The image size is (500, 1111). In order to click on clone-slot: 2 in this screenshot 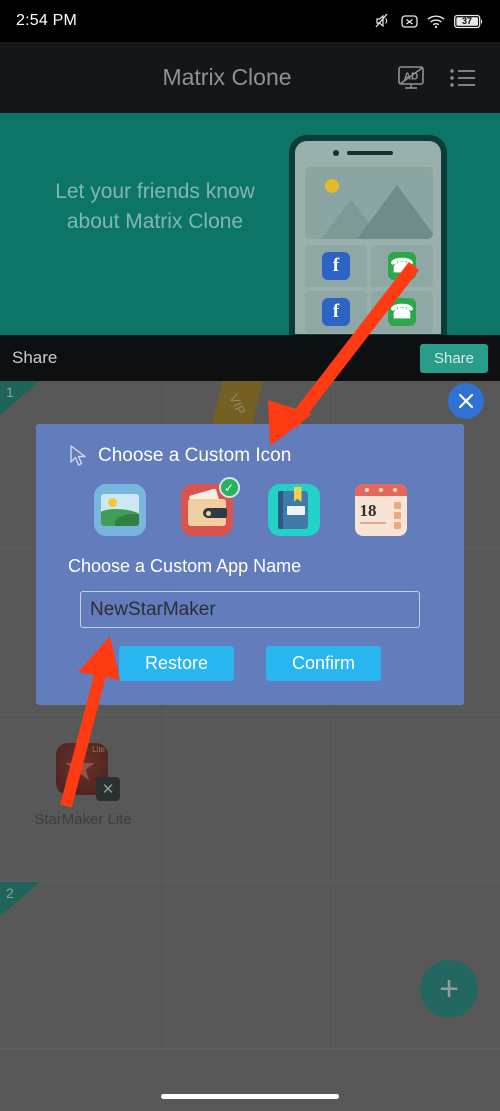, I will do `click(83, 965)`.